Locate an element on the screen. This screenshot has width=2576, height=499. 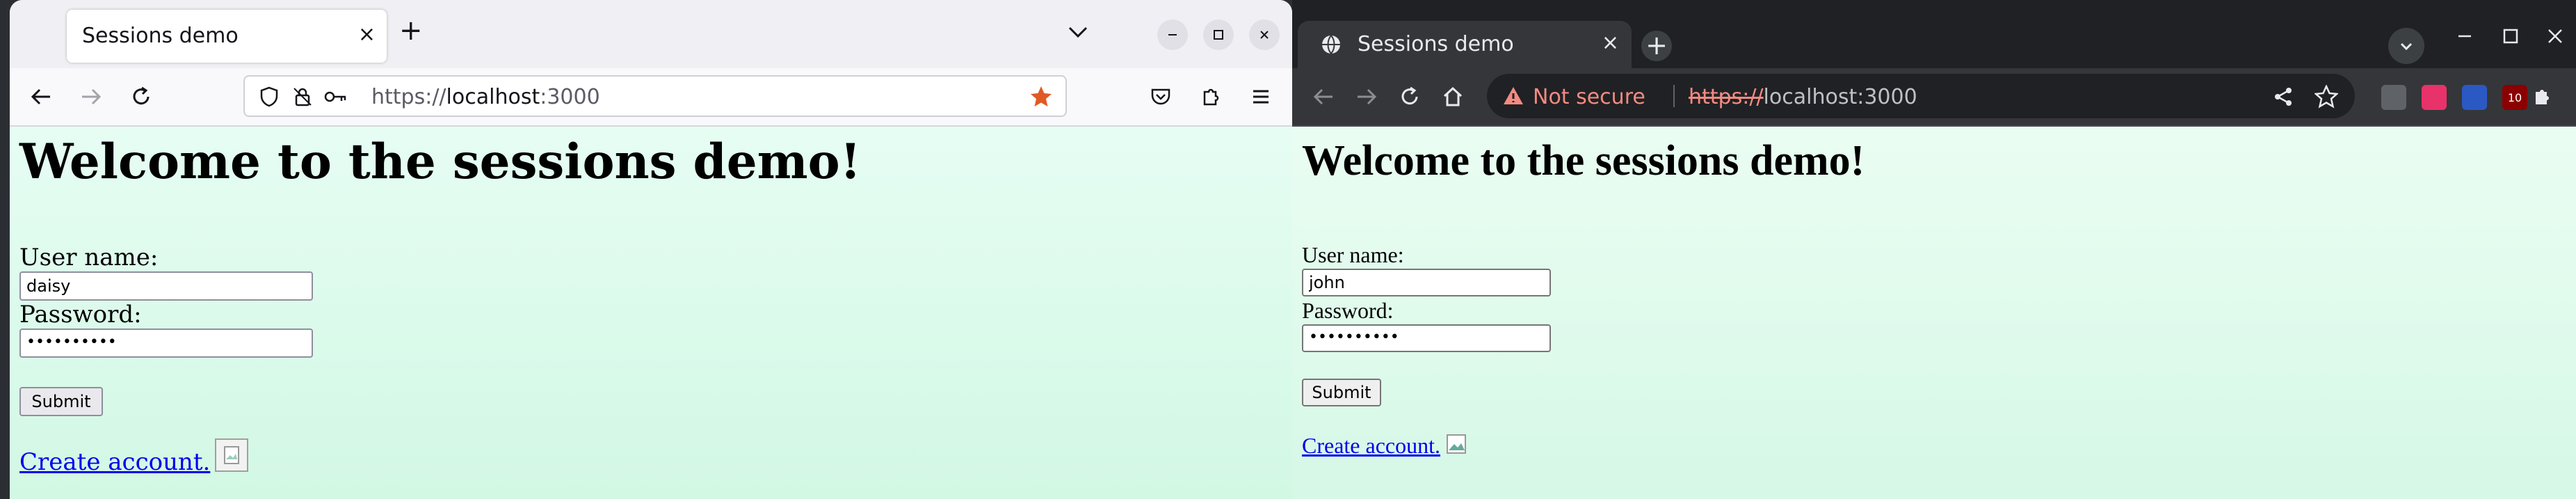
puzzle-icon is located at coordinates (2542, 96).